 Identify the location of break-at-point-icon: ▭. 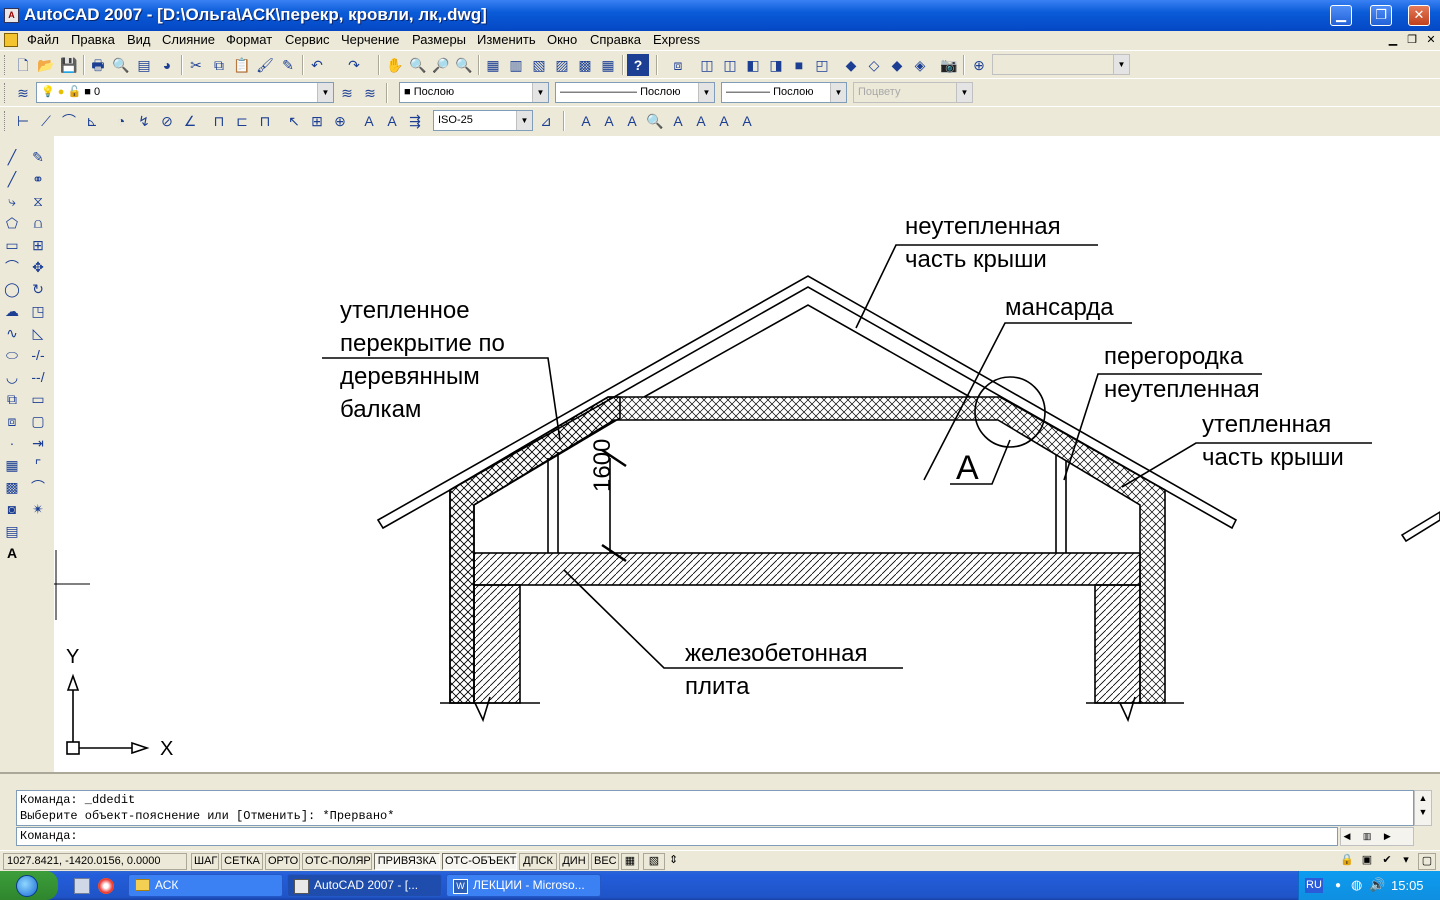
(38, 399).